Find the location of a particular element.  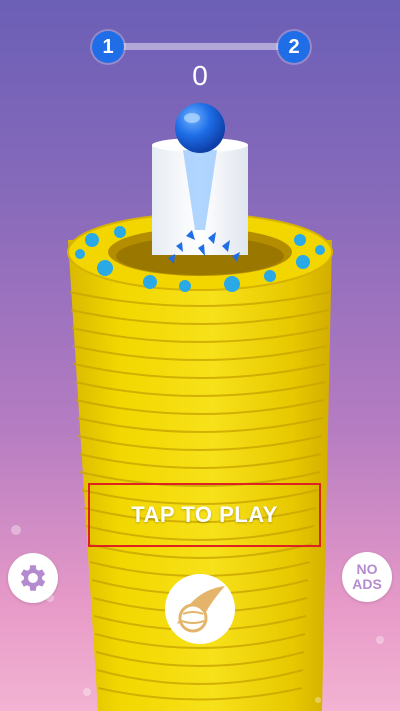

settings-button is located at coordinates (33, 578).